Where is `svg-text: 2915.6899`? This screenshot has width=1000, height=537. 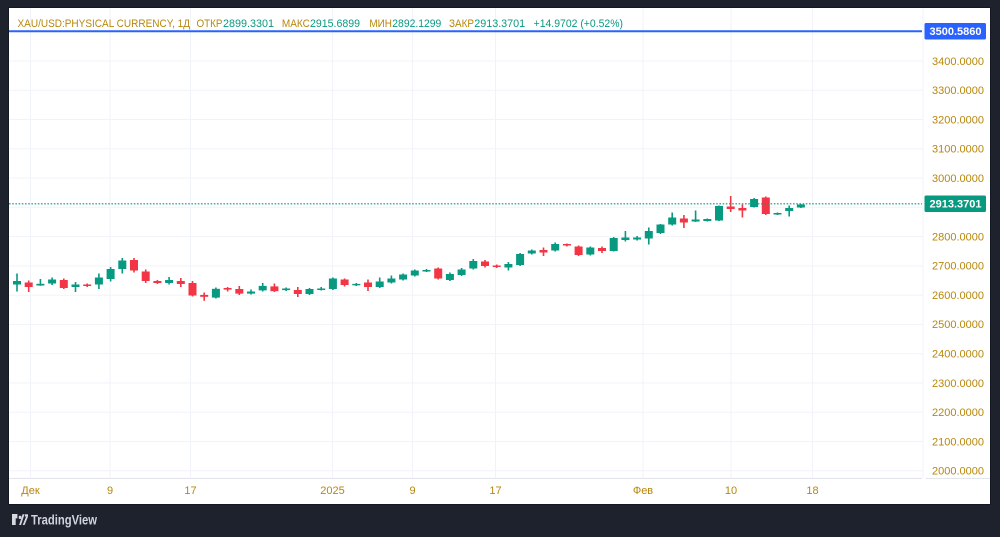 svg-text: 2915.6899 is located at coordinates (335, 24).